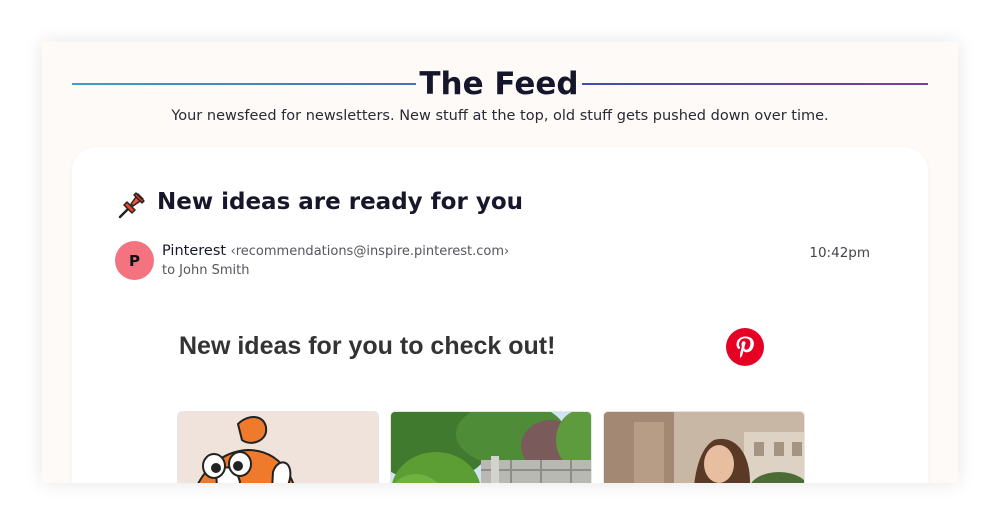  What do you see at coordinates (755, 84) in the screenshot?
I see `header-rule-right` at bounding box center [755, 84].